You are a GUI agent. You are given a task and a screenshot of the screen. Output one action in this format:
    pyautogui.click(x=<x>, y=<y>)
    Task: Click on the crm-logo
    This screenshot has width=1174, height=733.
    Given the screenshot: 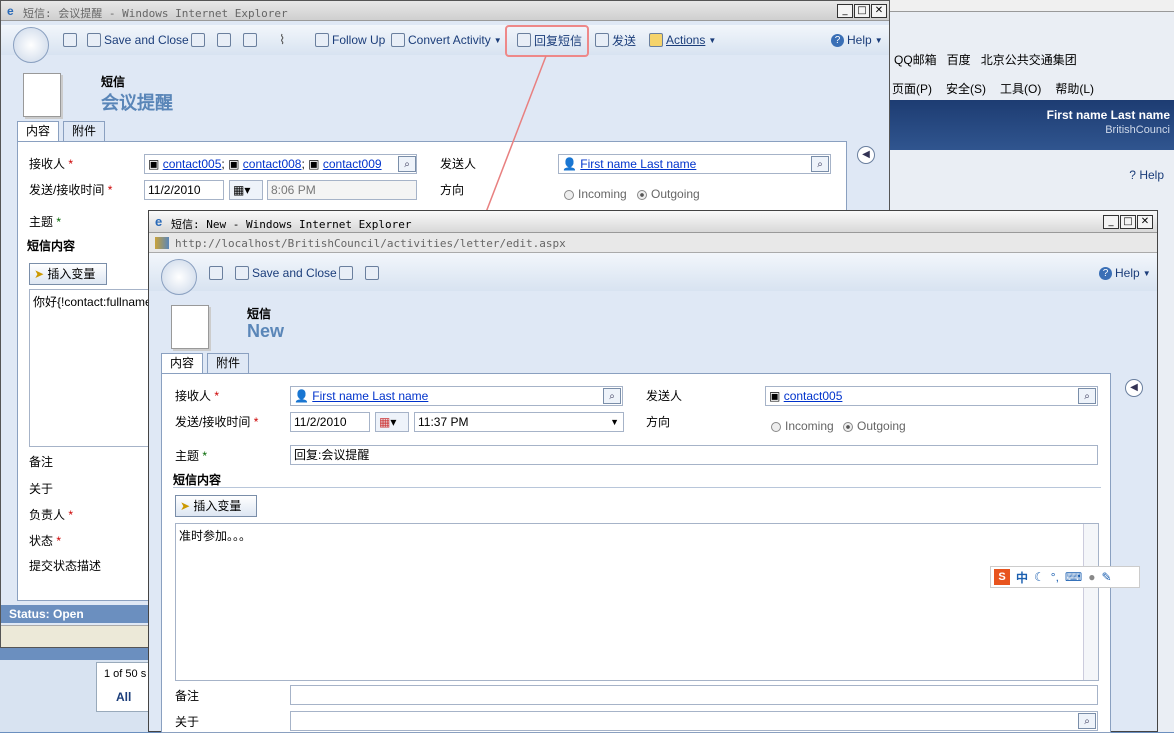 What is the action you would take?
    pyautogui.click(x=179, y=277)
    